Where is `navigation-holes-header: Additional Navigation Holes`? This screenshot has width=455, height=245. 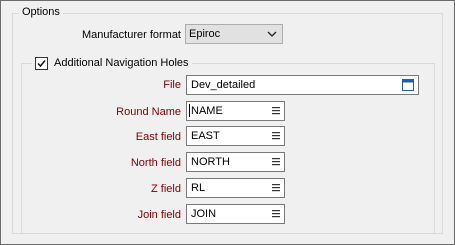
navigation-holes-header: Additional Navigation Holes is located at coordinates (112, 63).